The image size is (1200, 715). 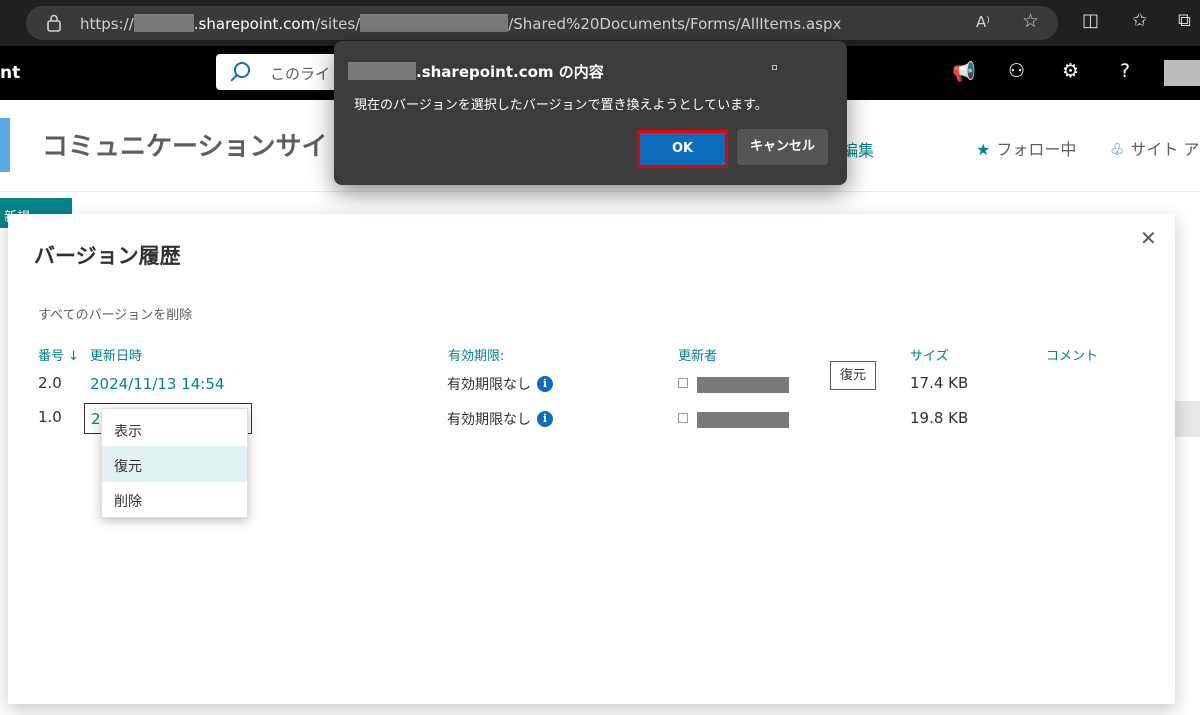 I want to click on version-context-menu: 表示 復元 削除, so click(x=174, y=463).